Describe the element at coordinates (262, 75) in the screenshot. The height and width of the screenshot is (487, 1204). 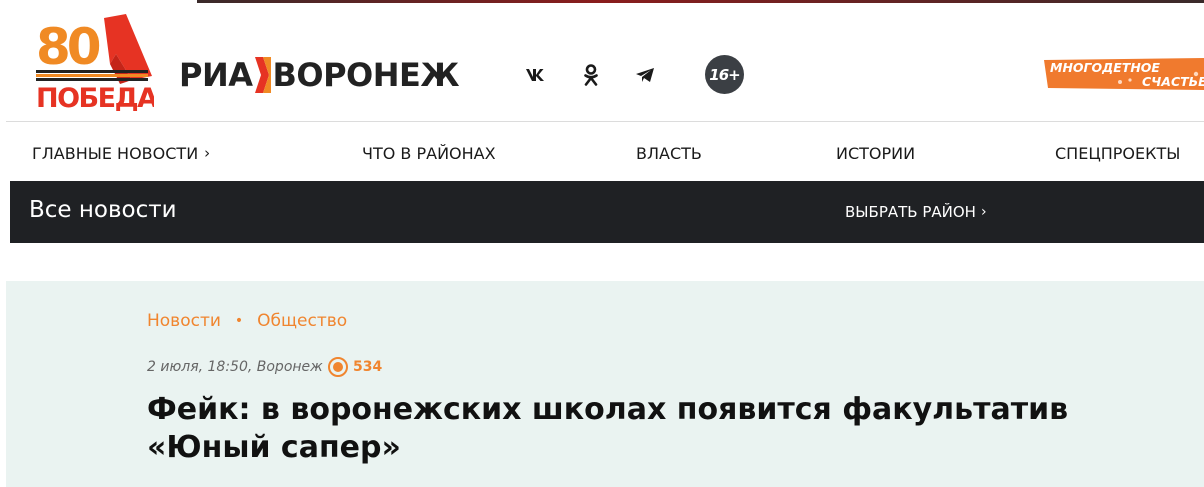
I see `brand-flag-icon` at that location.